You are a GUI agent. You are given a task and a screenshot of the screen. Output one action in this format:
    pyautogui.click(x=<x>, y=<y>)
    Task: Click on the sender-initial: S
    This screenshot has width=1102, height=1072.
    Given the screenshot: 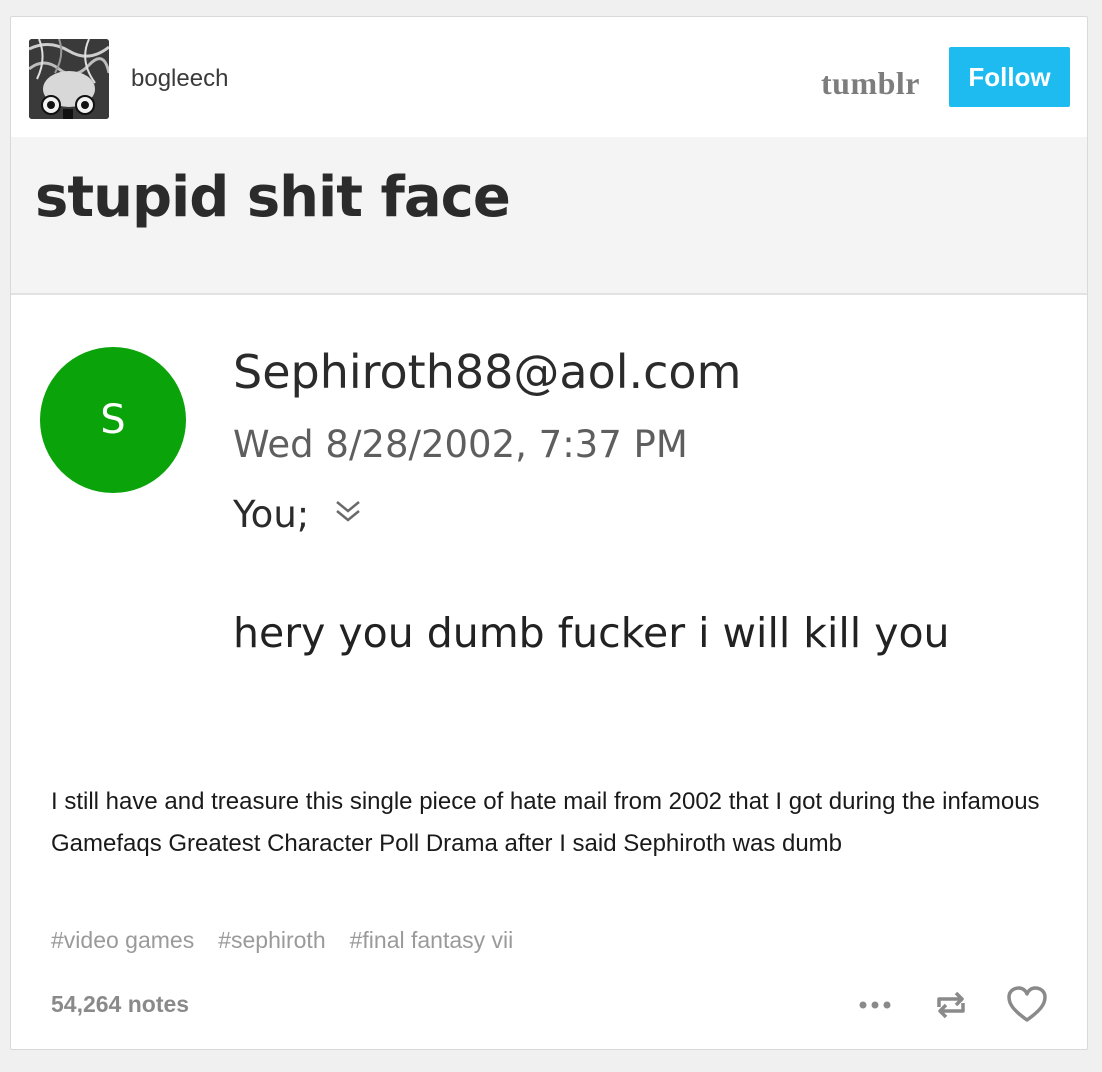 What is the action you would take?
    pyautogui.click(x=113, y=420)
    